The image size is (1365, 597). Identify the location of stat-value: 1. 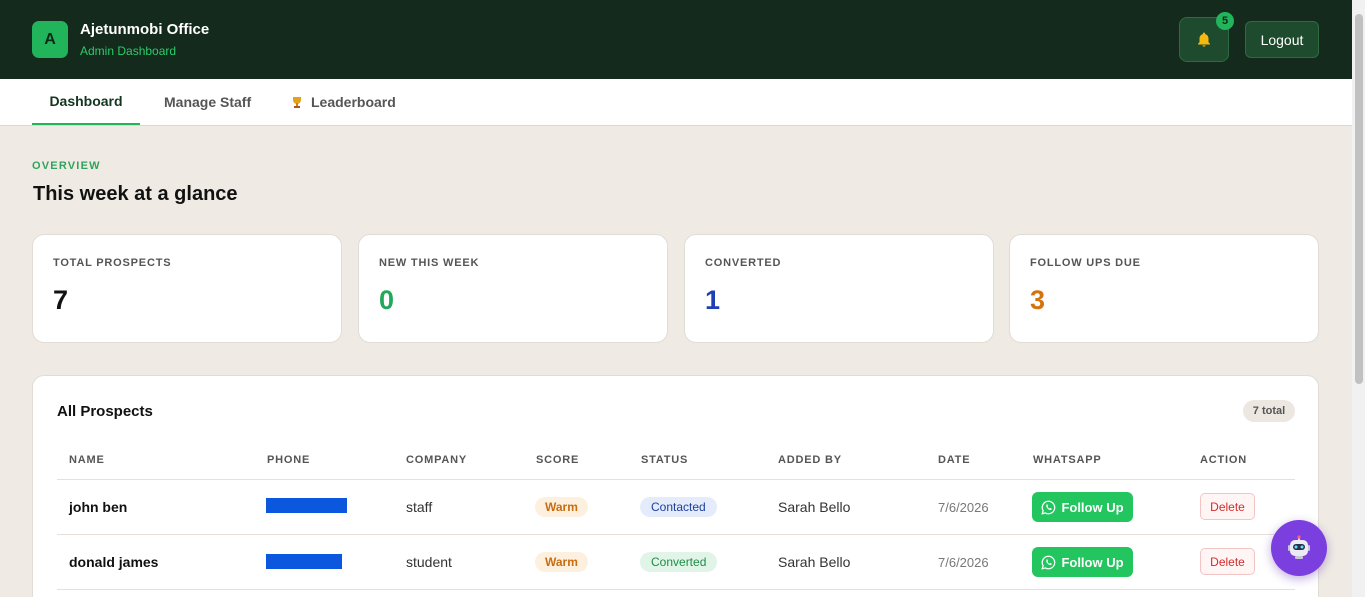
(713, 300).